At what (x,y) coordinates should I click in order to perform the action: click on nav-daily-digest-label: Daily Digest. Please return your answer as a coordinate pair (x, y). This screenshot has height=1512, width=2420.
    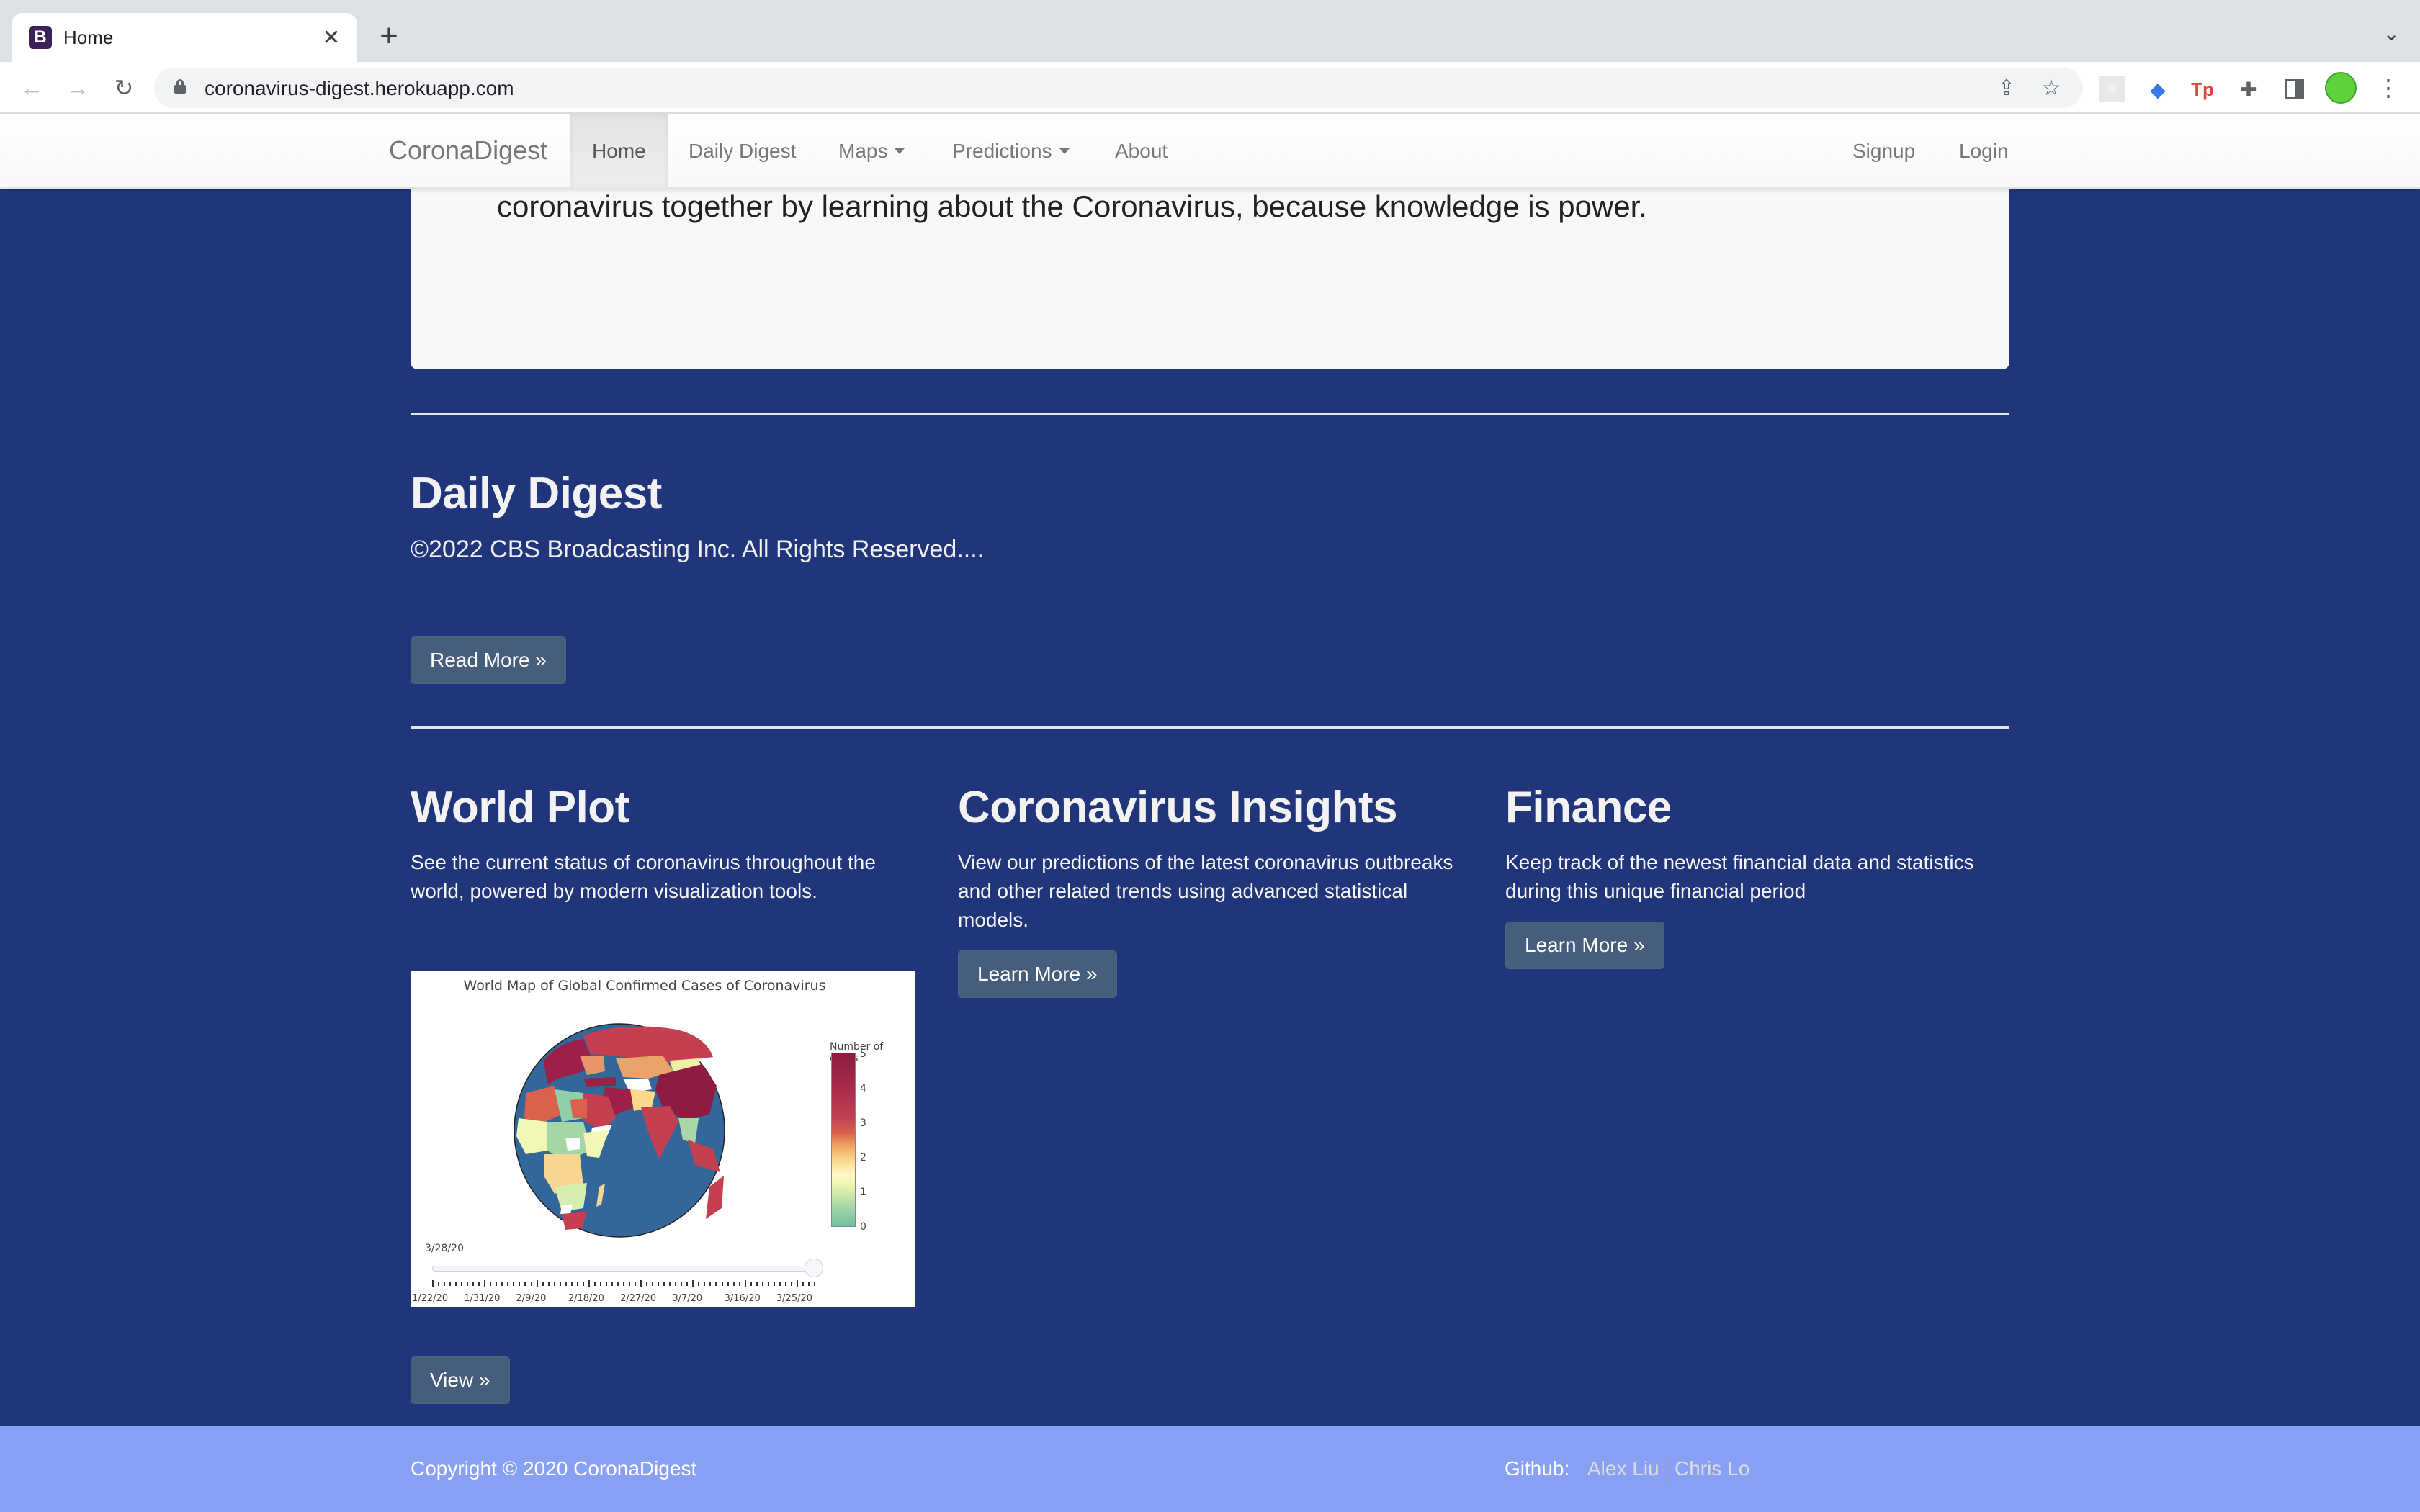
    Looking at the image, I should click on (743, 151).